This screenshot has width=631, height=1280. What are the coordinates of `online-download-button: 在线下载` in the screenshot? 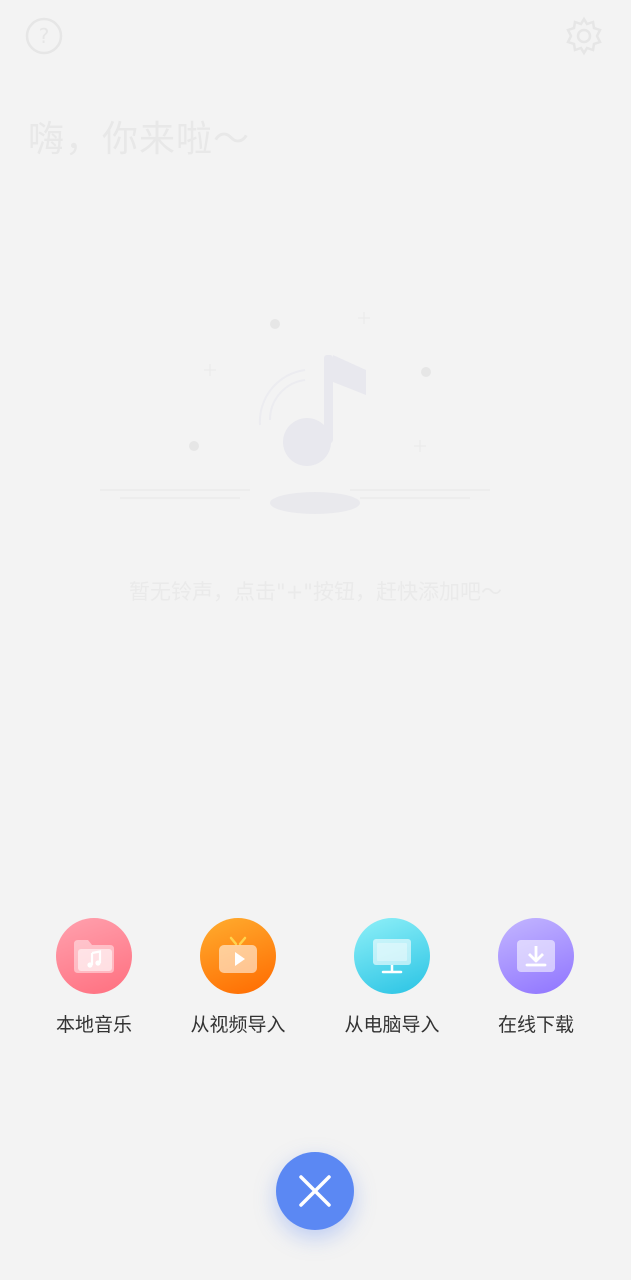 It's located at (536, 977).